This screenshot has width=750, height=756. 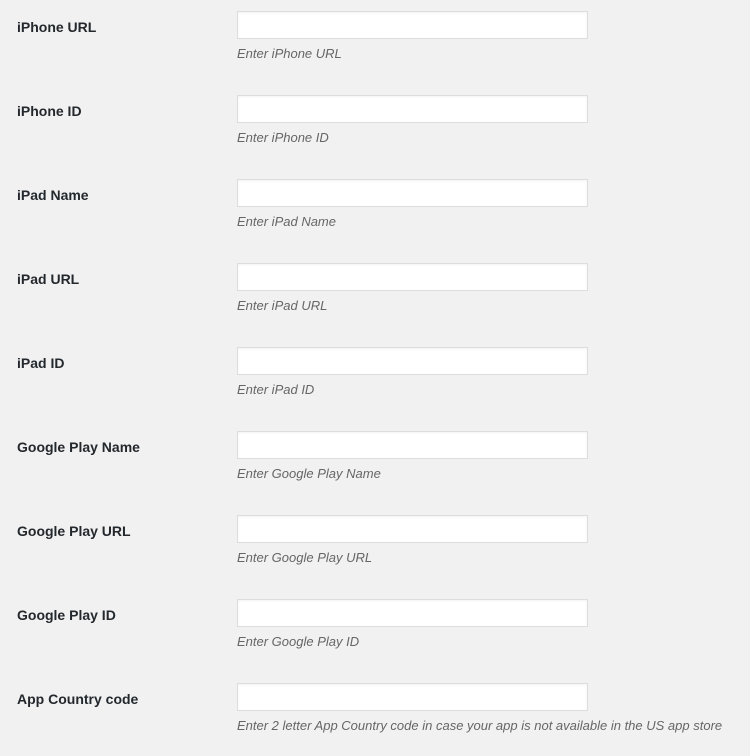 What do you see at coordinates (289, 53) in the screenshot?
I see `field-description-iphone-url: Enter iPhone URL` at bounding box center [289, 53].